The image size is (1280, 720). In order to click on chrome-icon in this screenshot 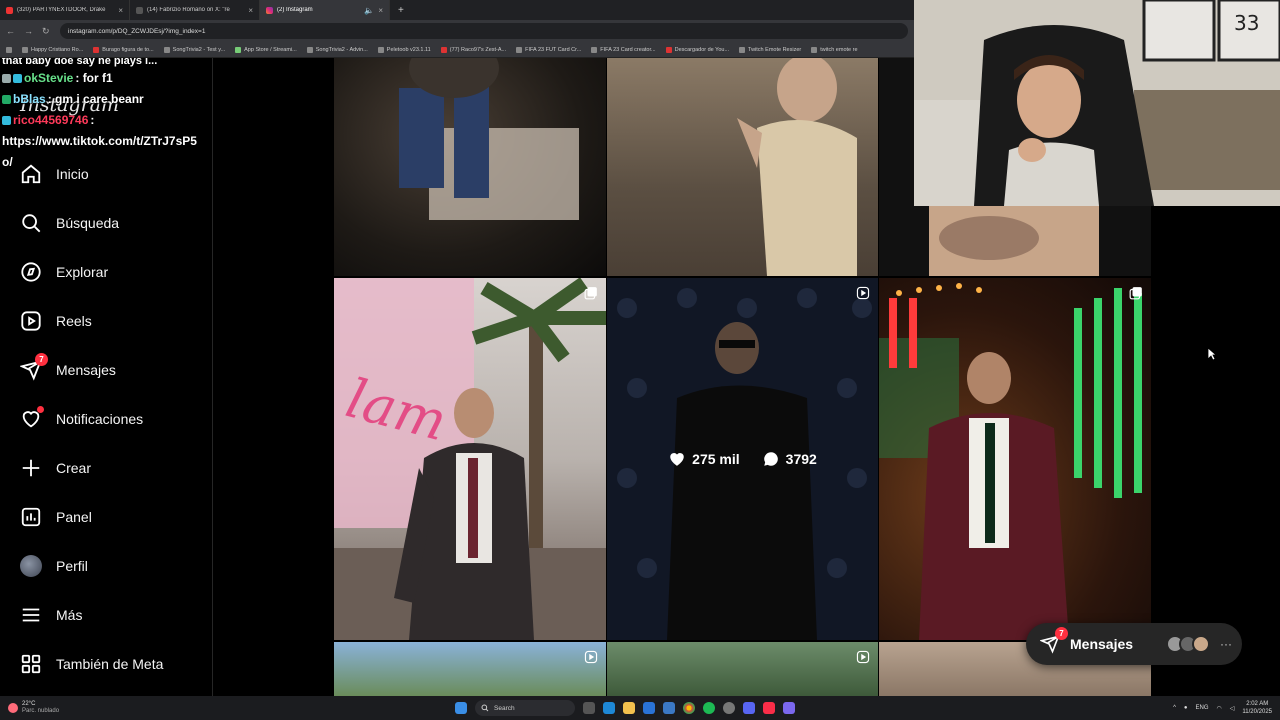, I will do `click(689, 708)`.